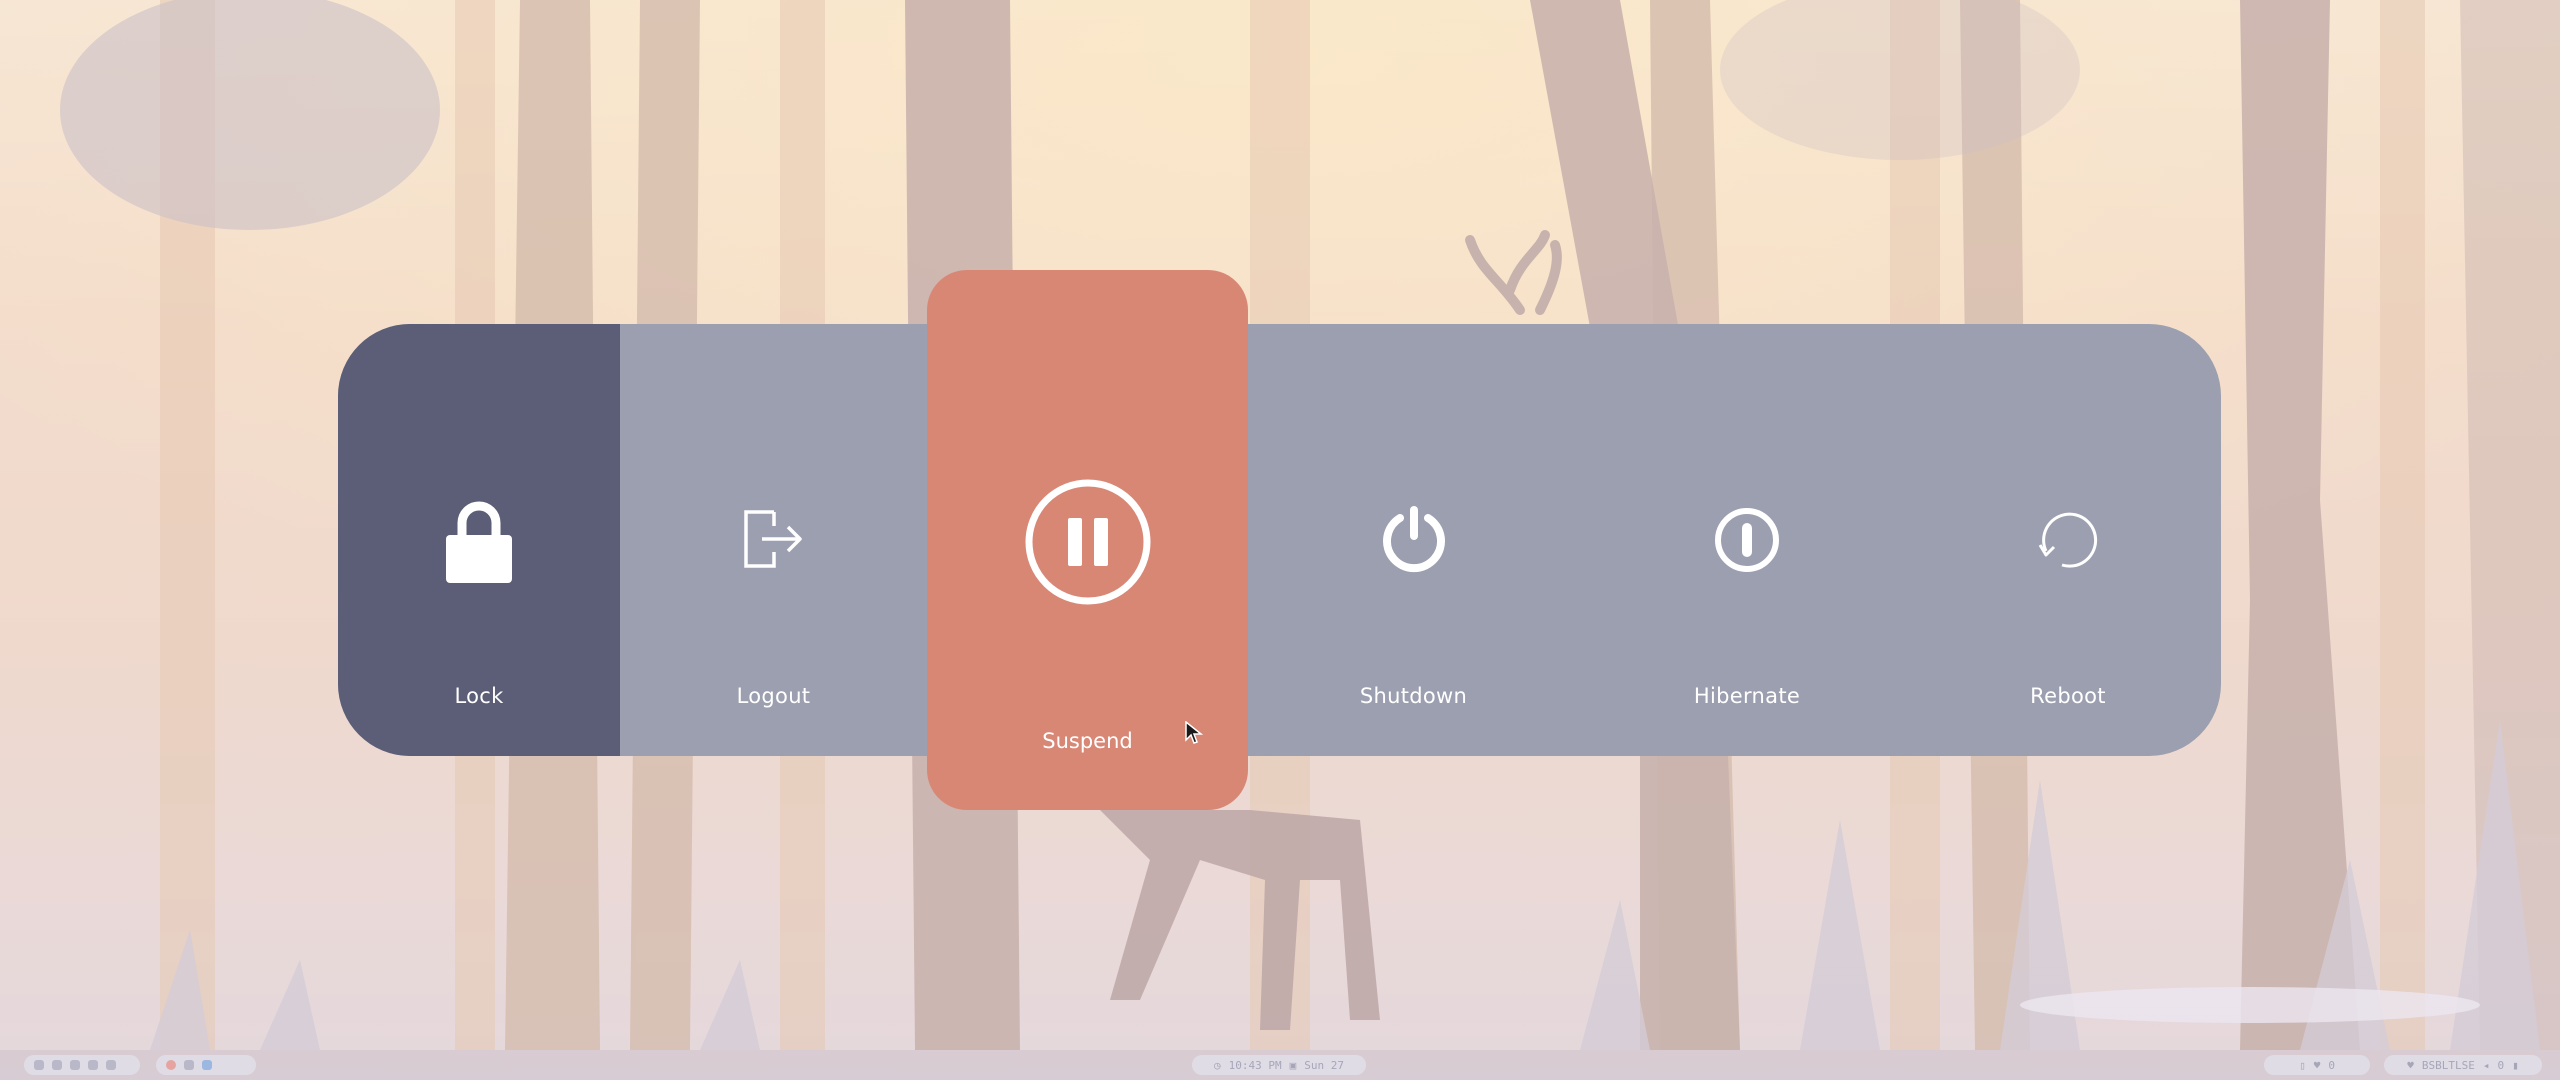  What do you see at coordinates (93, 1065) in the screenshot?
I see `chat-icon` at bounding box center [93, 1065].